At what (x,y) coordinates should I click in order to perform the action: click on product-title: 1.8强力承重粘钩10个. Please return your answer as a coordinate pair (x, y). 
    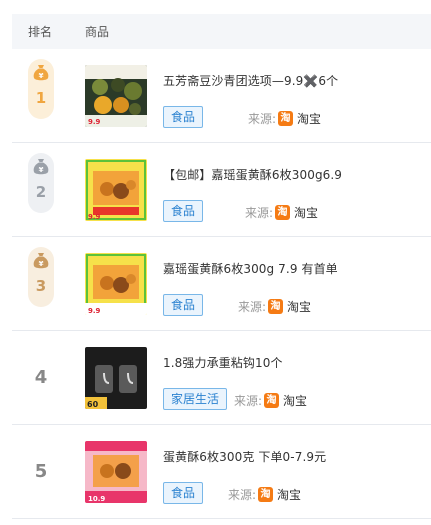
    Looking at the image, I should click on (223, 362).